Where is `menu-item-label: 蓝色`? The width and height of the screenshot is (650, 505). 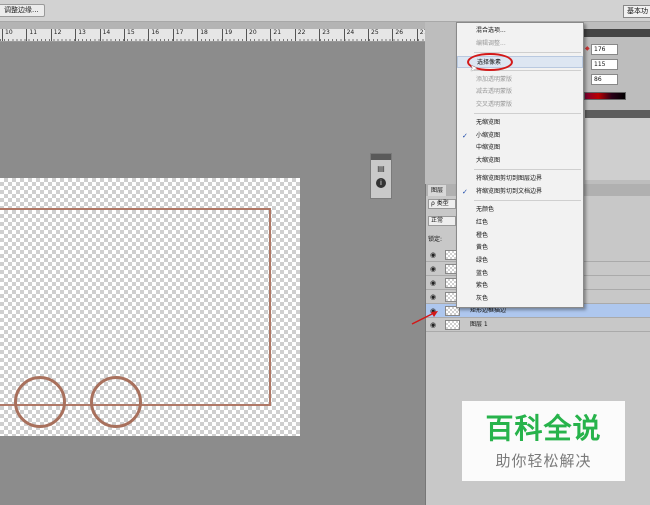 menu-item-label: 蓝色 is located at coordinates (482, 273).